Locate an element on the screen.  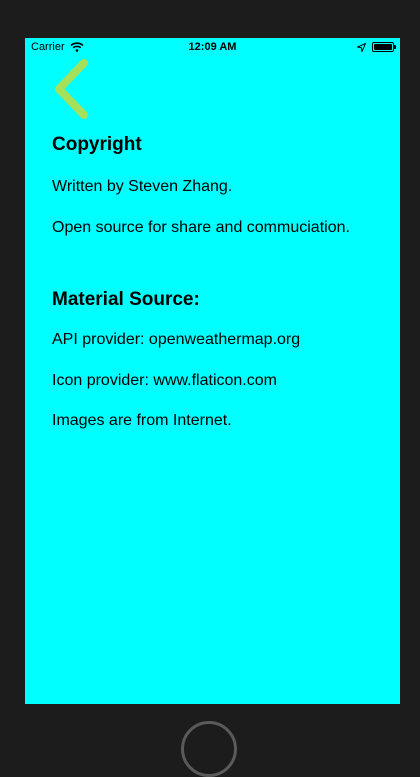
status-bar: Carrier 12:09 AM is located at coordinates (212, 48).